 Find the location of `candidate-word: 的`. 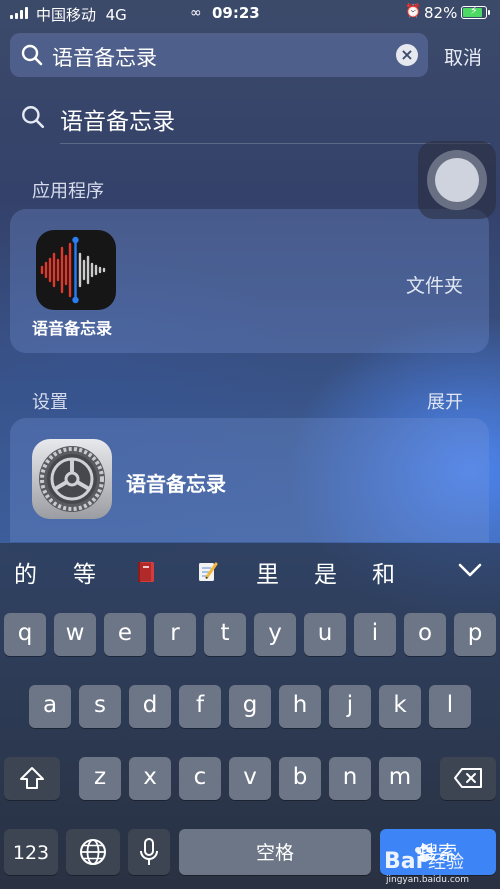

candidate-word: 的 is located at coordinates (25, 572).